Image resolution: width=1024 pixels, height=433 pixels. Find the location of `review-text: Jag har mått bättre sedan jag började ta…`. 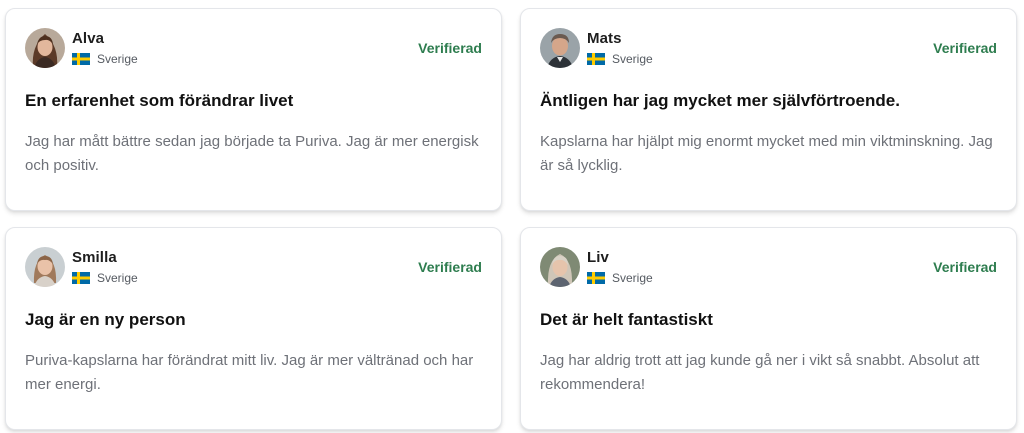

review-text: Jag har mått bättre sedan jag började ta… is located at coordinates (252, 153).